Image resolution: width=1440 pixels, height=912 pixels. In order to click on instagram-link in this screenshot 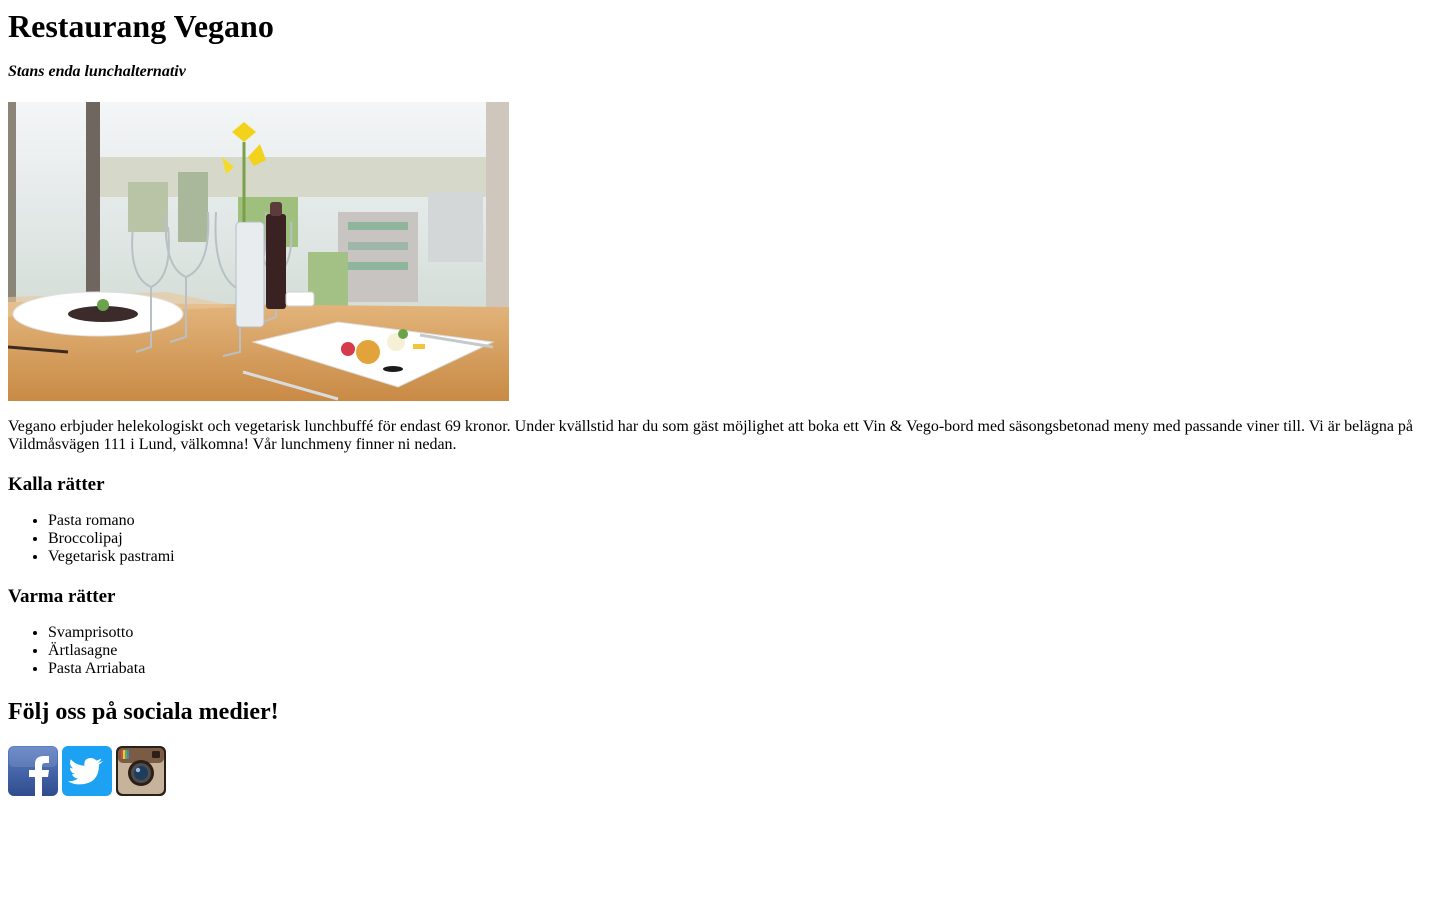, I will do `click(141, 771)`.